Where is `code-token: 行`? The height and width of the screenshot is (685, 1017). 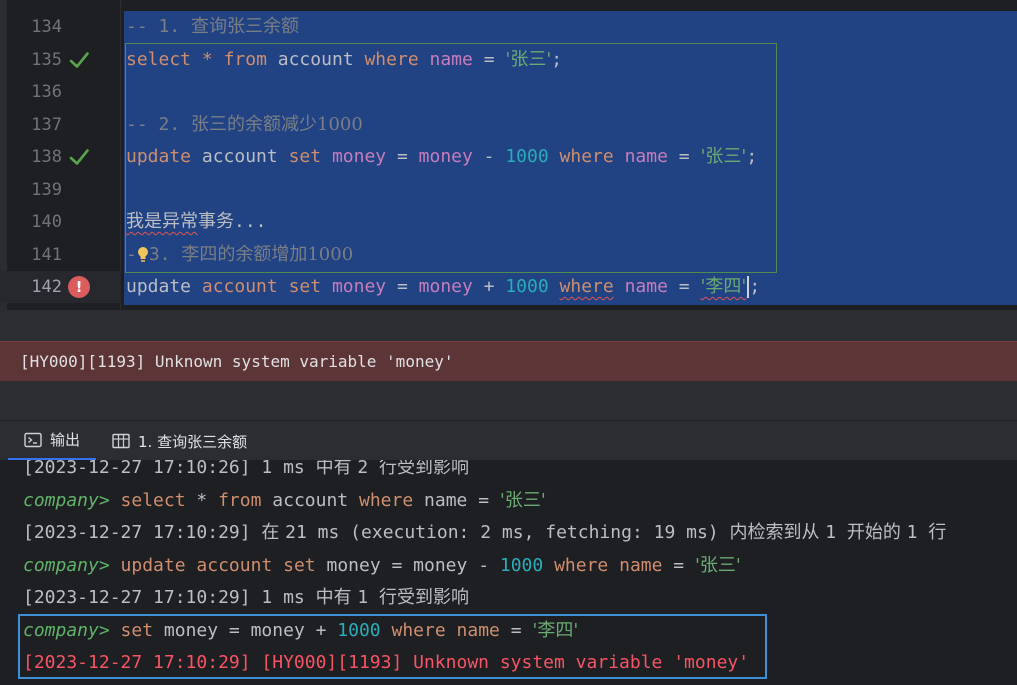 code-token: 行 is located at coordinates (937, 532).